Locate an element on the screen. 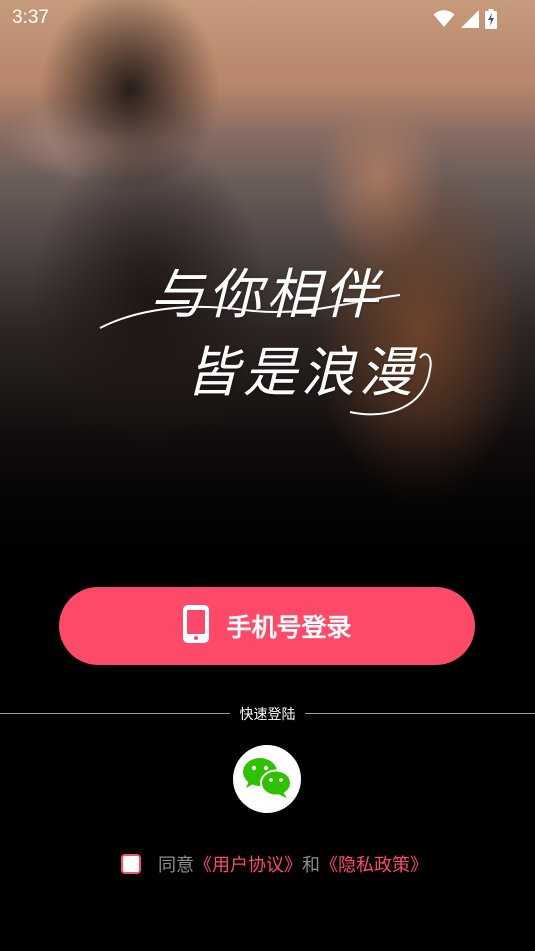 The image size is (535, 951). agreement-conjunction: 和 is located at coordinates (311, 865).